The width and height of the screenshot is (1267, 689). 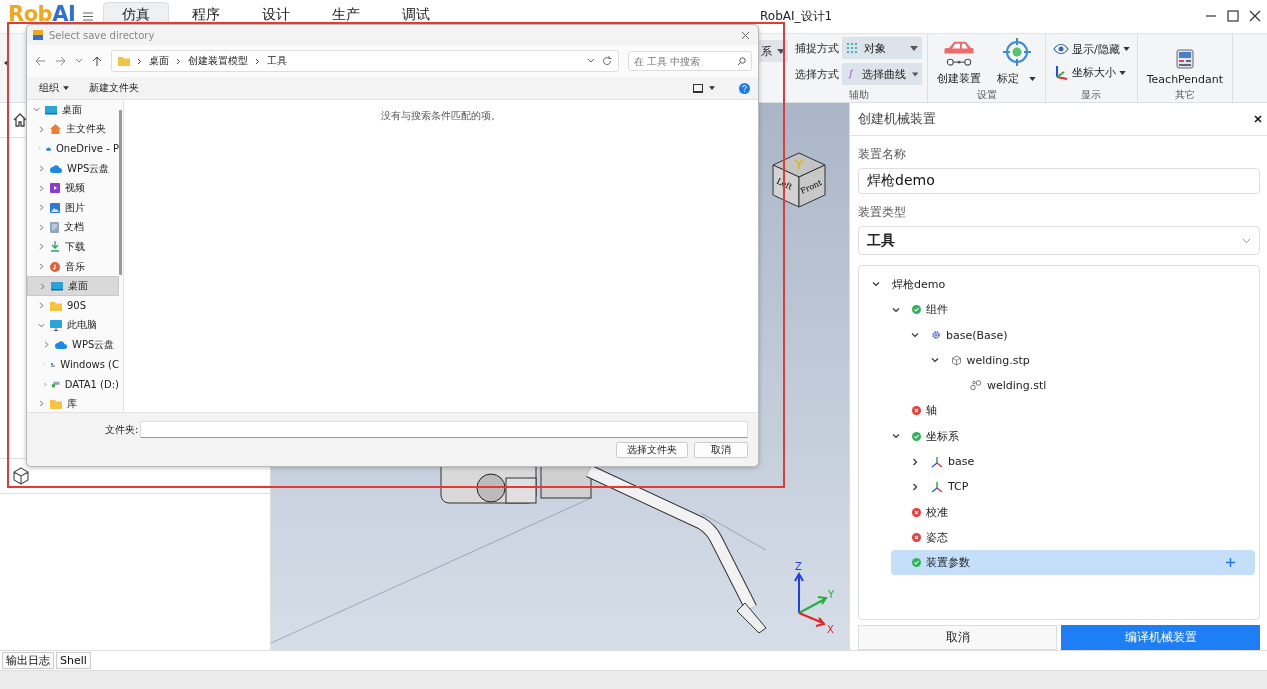 I want to click on dropdown: 对象, so click(x=882, y=48).